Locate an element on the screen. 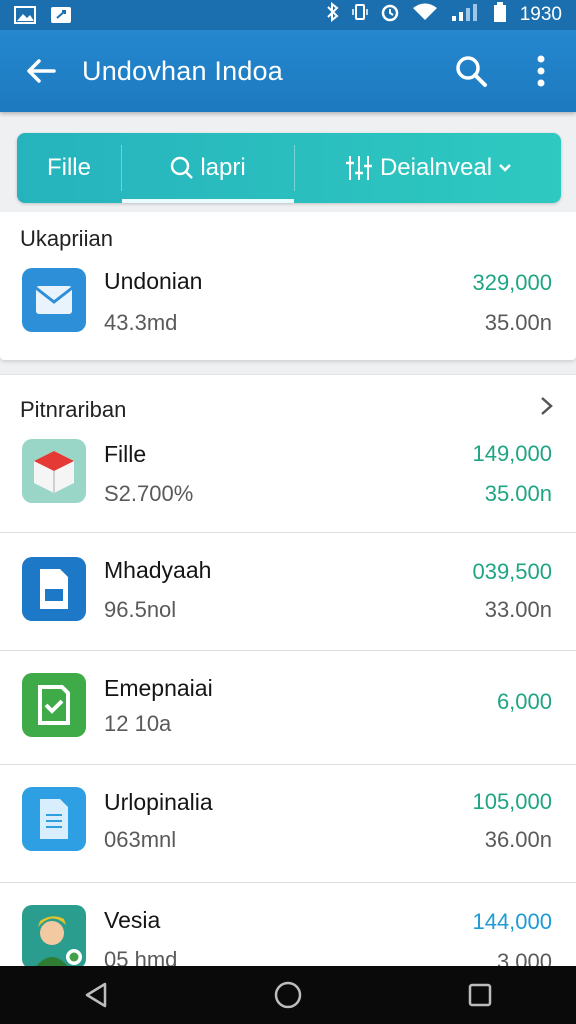 The width and height of the screenshot is (576, 1024). more-vert-icon is located at coordinates (541, 71).